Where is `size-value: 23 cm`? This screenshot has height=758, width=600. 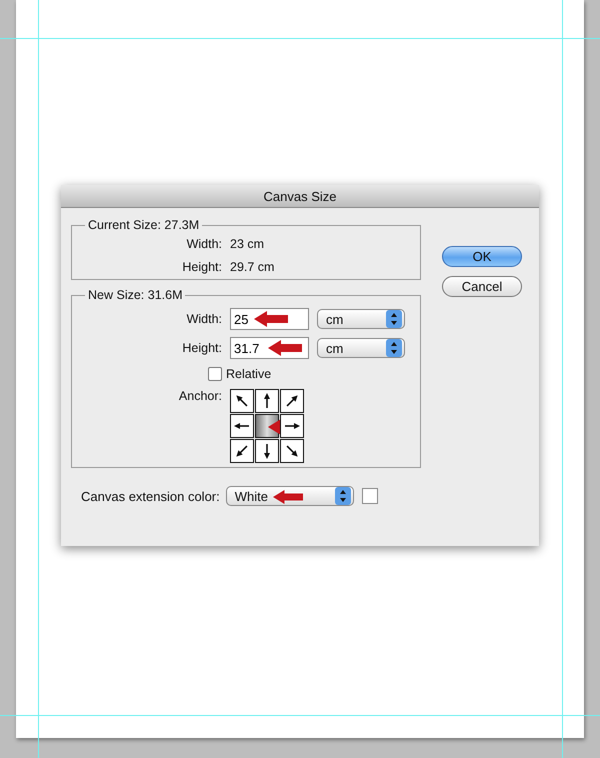 size-value: 23 cm is located at coordinates (247, 243).